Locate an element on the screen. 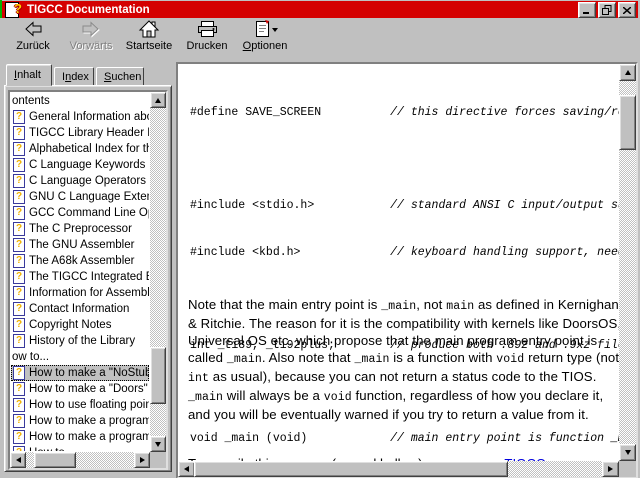 The width and height of the screenshot is (640, 480). tree-item: ? Contact Information is located at coordinates (80, 309).